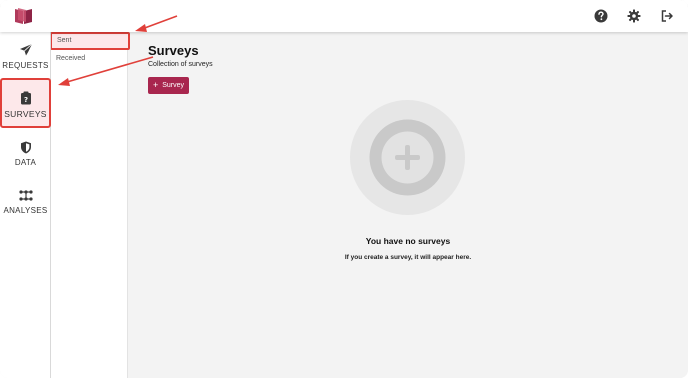 This screenshot has height=378, width=688. Describe the element at coordinates (667, 16) in the screenshot. I see `logout-icon` at that location.